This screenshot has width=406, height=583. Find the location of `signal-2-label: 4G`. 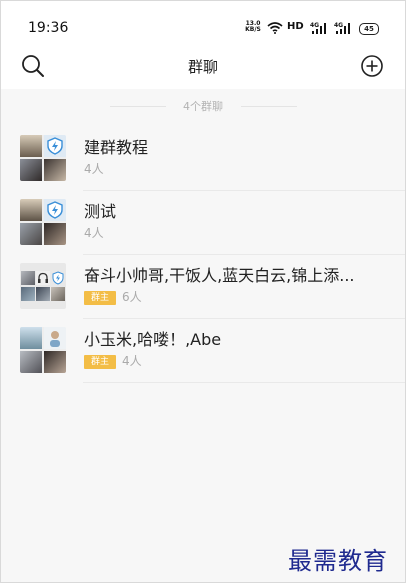

signal-2-label: 4G is located at coordinates (338, 25).